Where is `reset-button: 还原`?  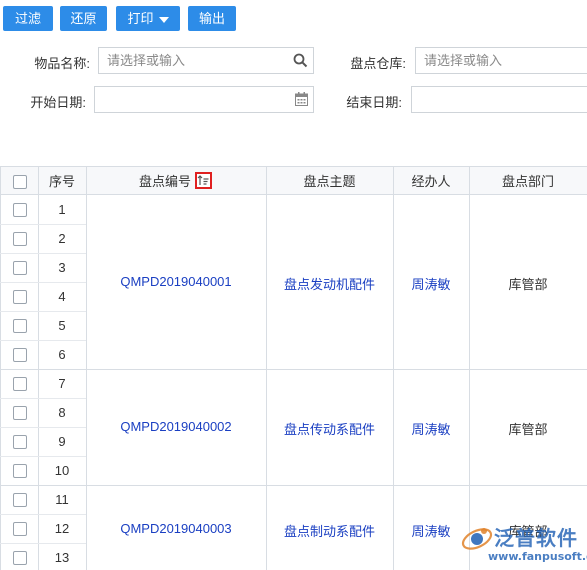 reset-button: 还原 is located at coordinates (83, 18).